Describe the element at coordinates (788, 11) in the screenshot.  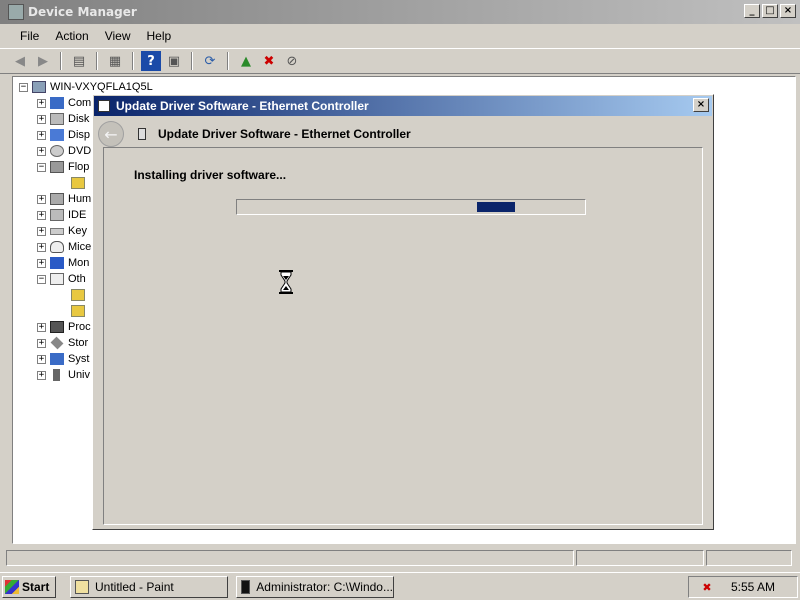
I see `close-button: ×` at that location.